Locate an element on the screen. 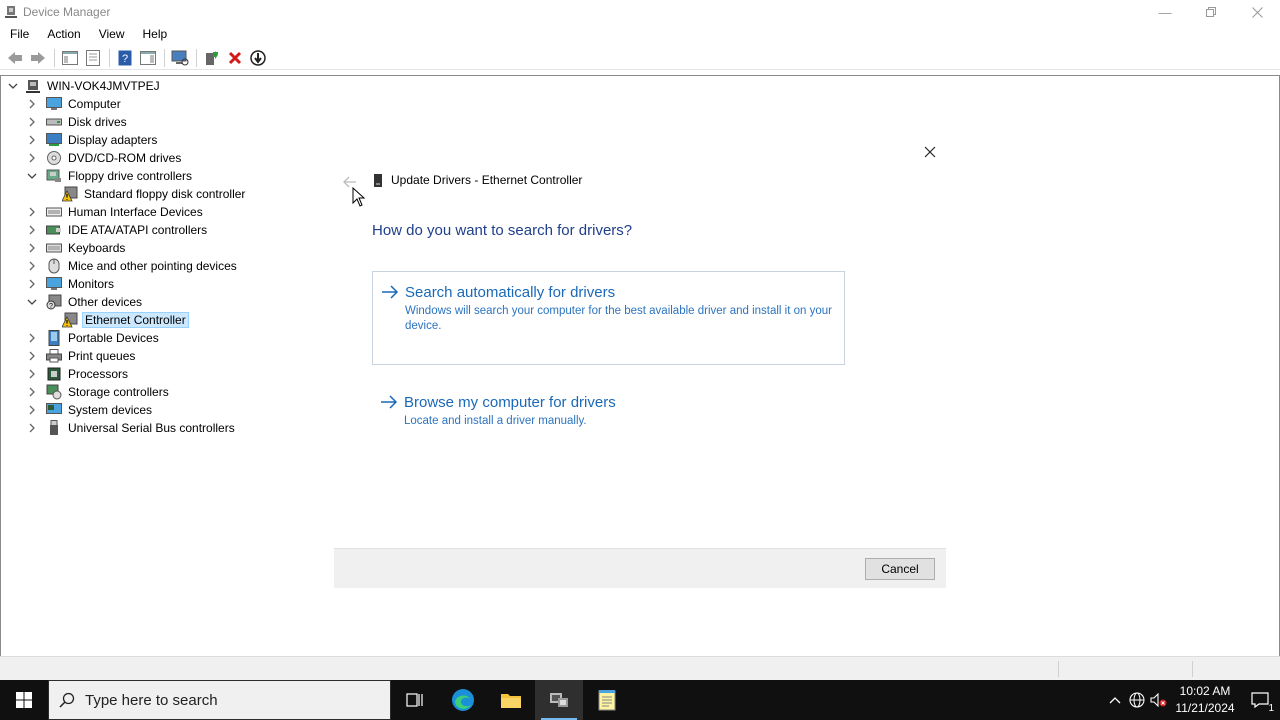 This screenshot has width=1280, height=720. help-icon: ? is located at coordinates (125, 58).